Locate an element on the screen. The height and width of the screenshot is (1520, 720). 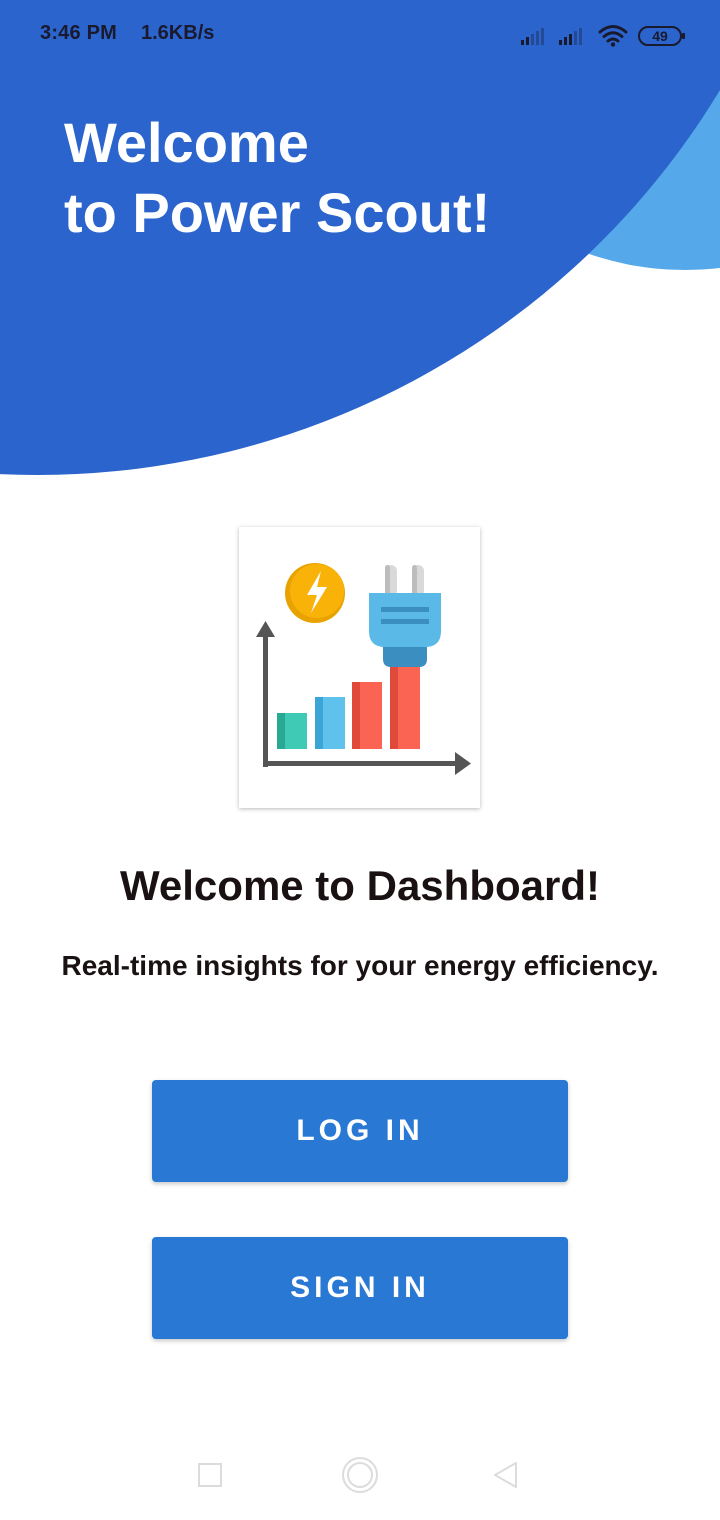
energy-chart-plug-icon is located at coordinates (363, 669).